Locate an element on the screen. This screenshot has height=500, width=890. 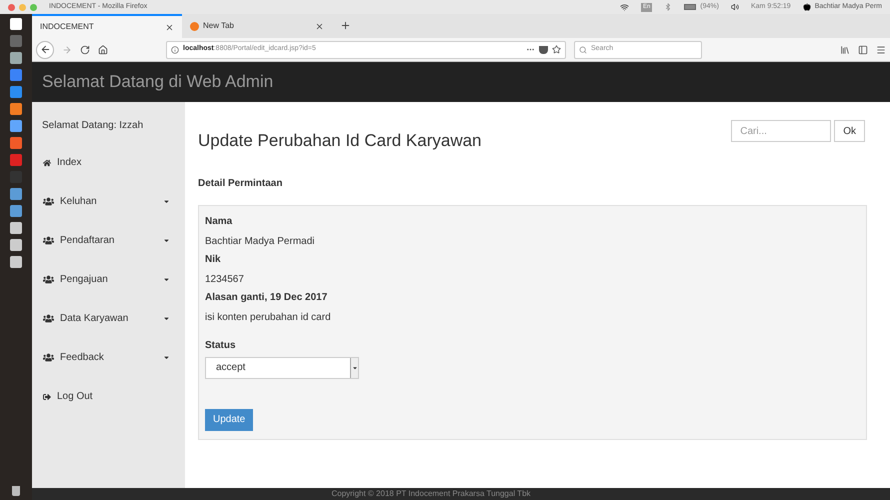
search-icon is located at coordinates (583, 50).